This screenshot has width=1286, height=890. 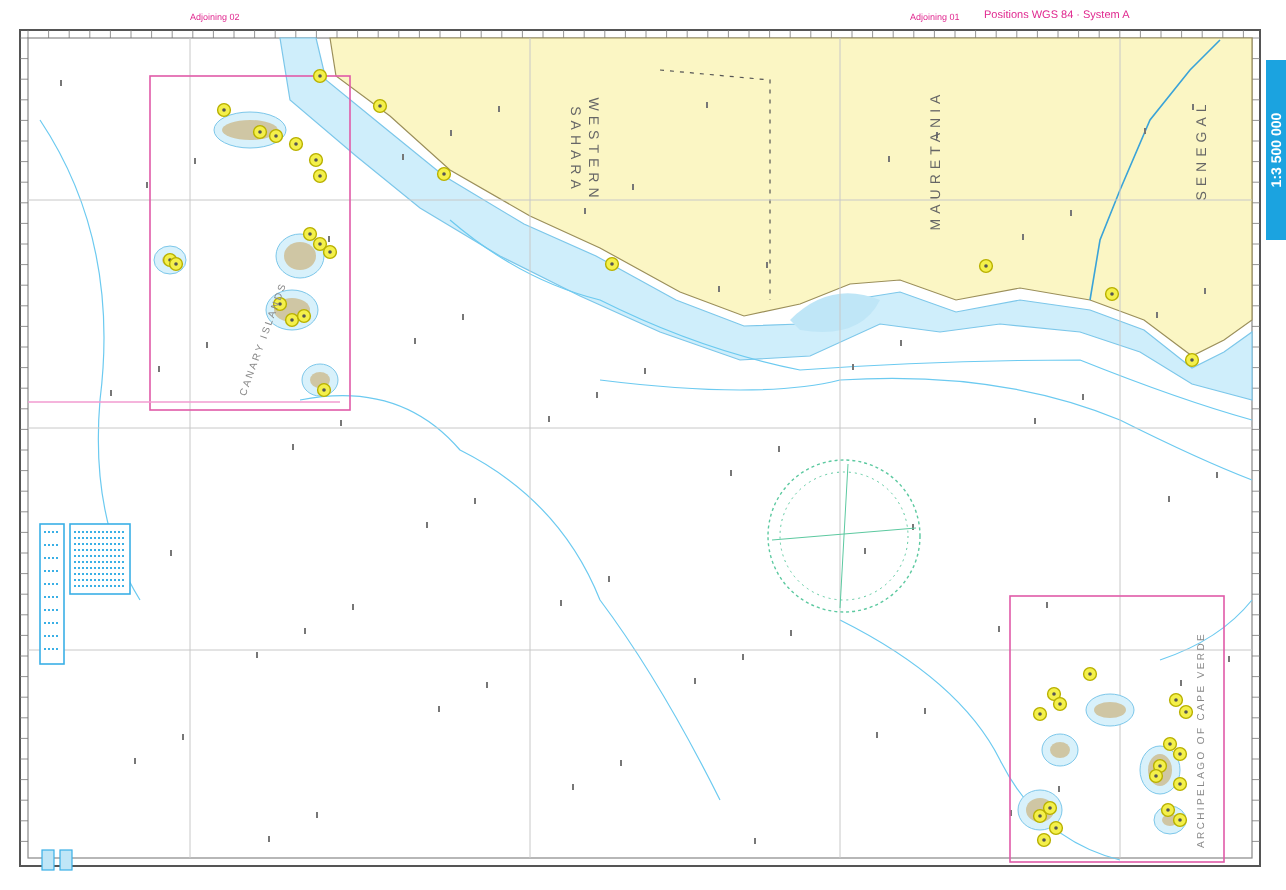 What do you see at coordinates (85, 594) in the screenshot?
I see `chart-notes` at bounding box center [85, 594].